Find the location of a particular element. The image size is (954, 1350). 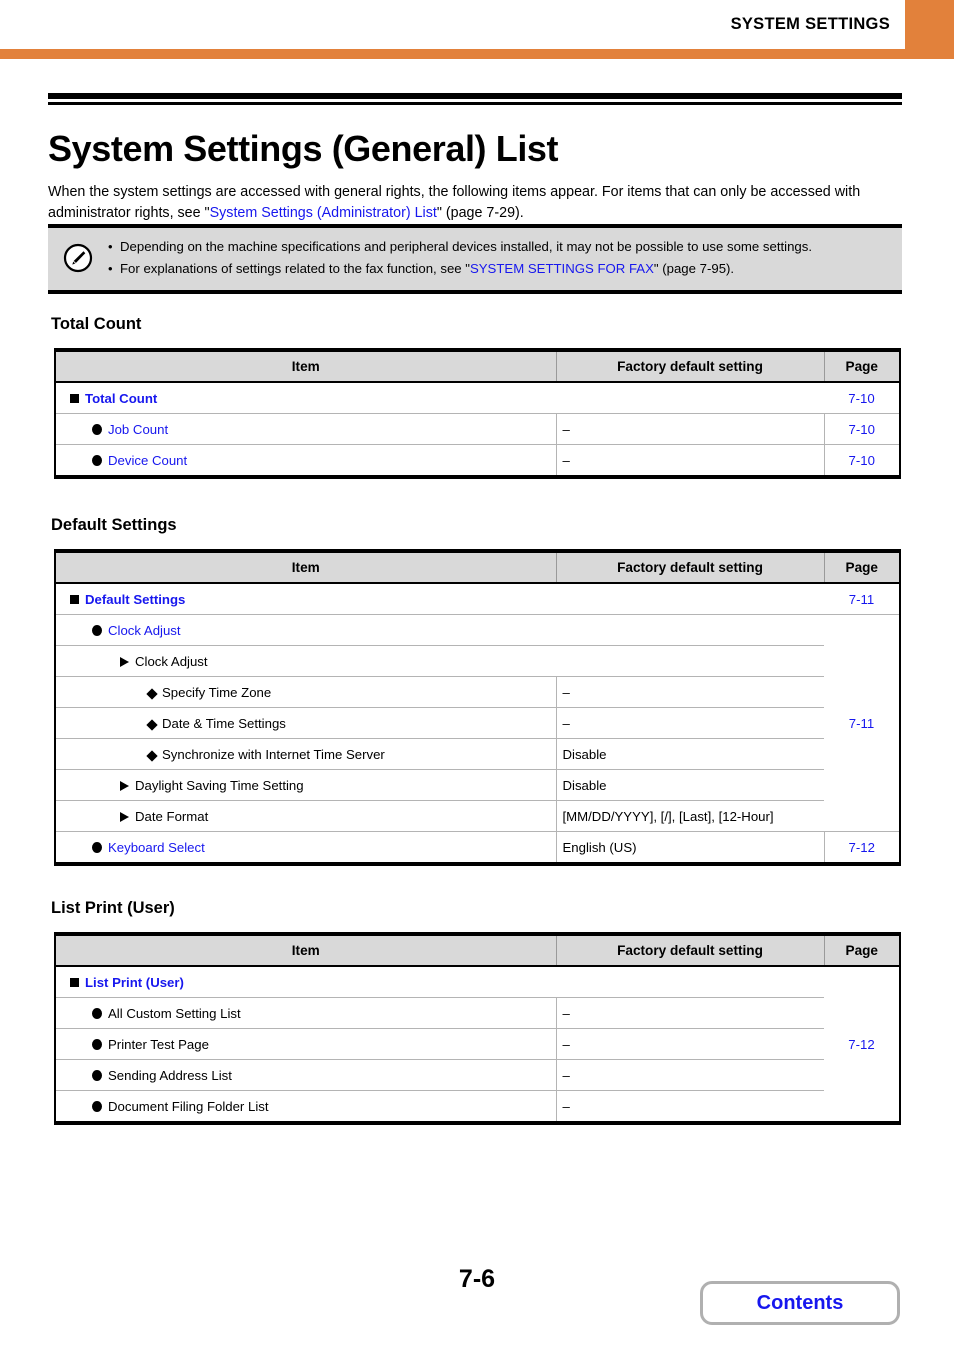

table-row: Sending Address List – is located at coordinates (477, 1075).